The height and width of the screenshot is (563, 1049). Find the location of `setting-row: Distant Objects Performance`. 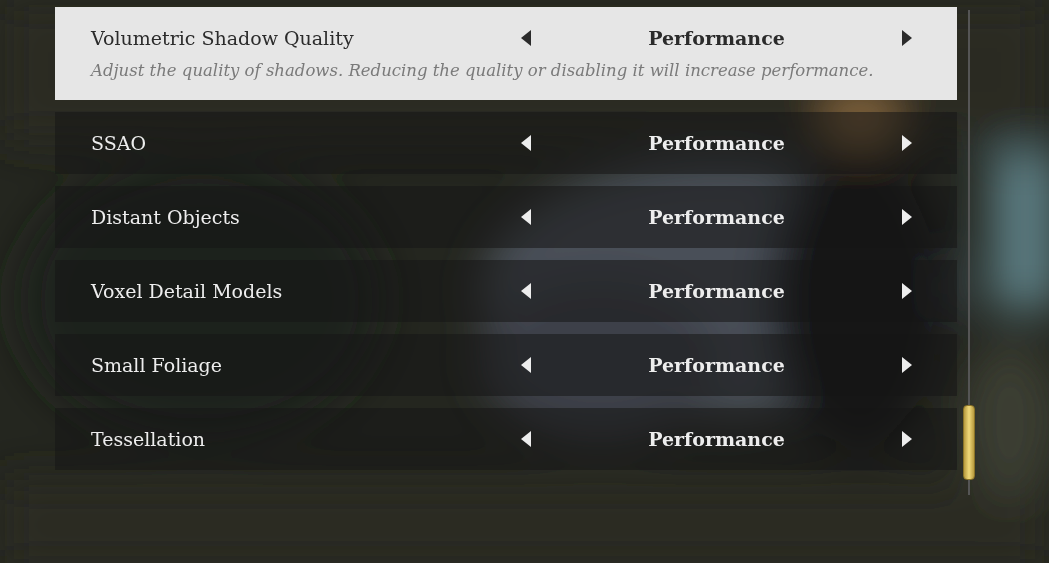

setting-row: Distant Objects Performance is located at coordinates (506, 217).